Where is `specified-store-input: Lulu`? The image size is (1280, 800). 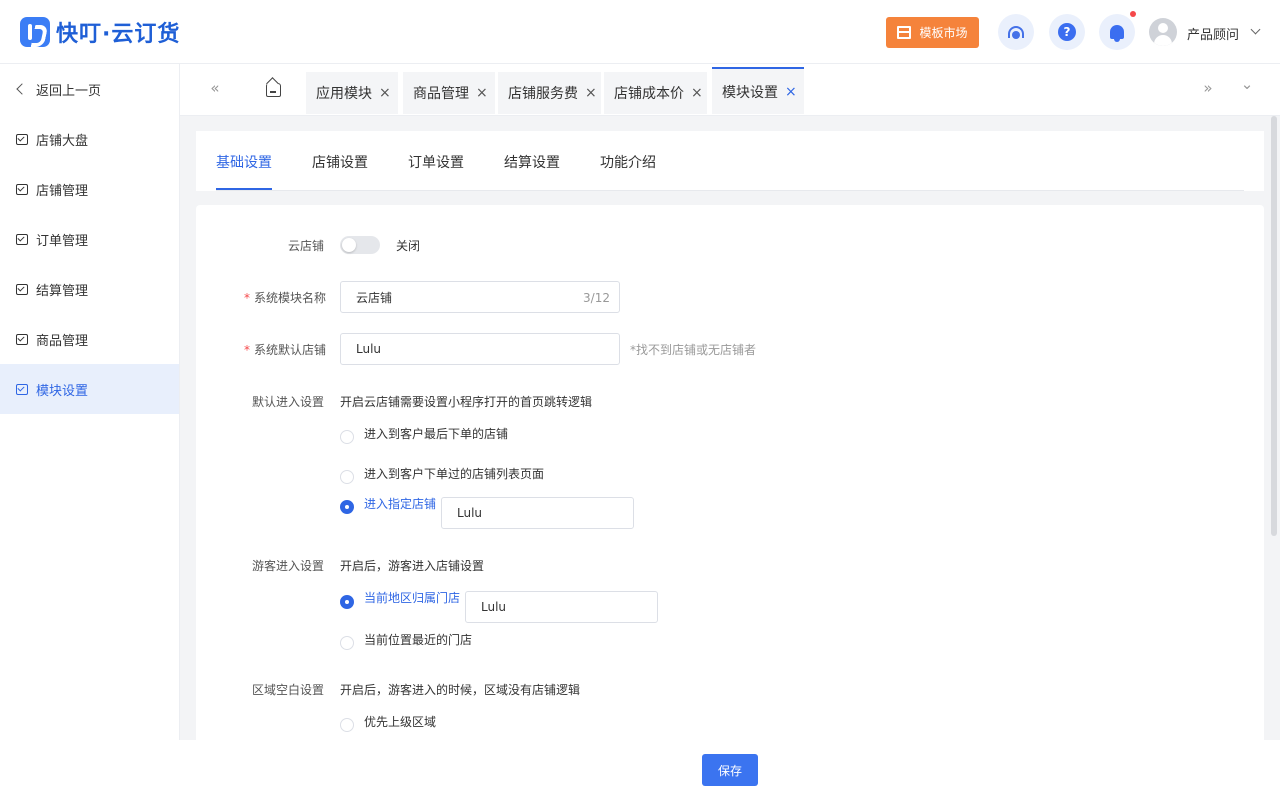
specified-store-input: Lulu is located at coordinates (537, 513).